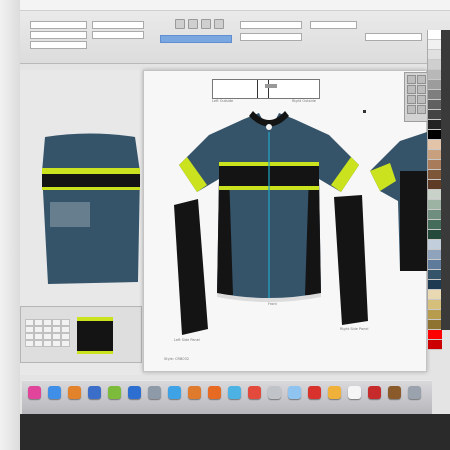 The height and width of the screenshot is (450, 450). What do you see at coordinates (81, 334) in the screenshot?
I see `color-picker-panel` at bounding box center [81, 334].